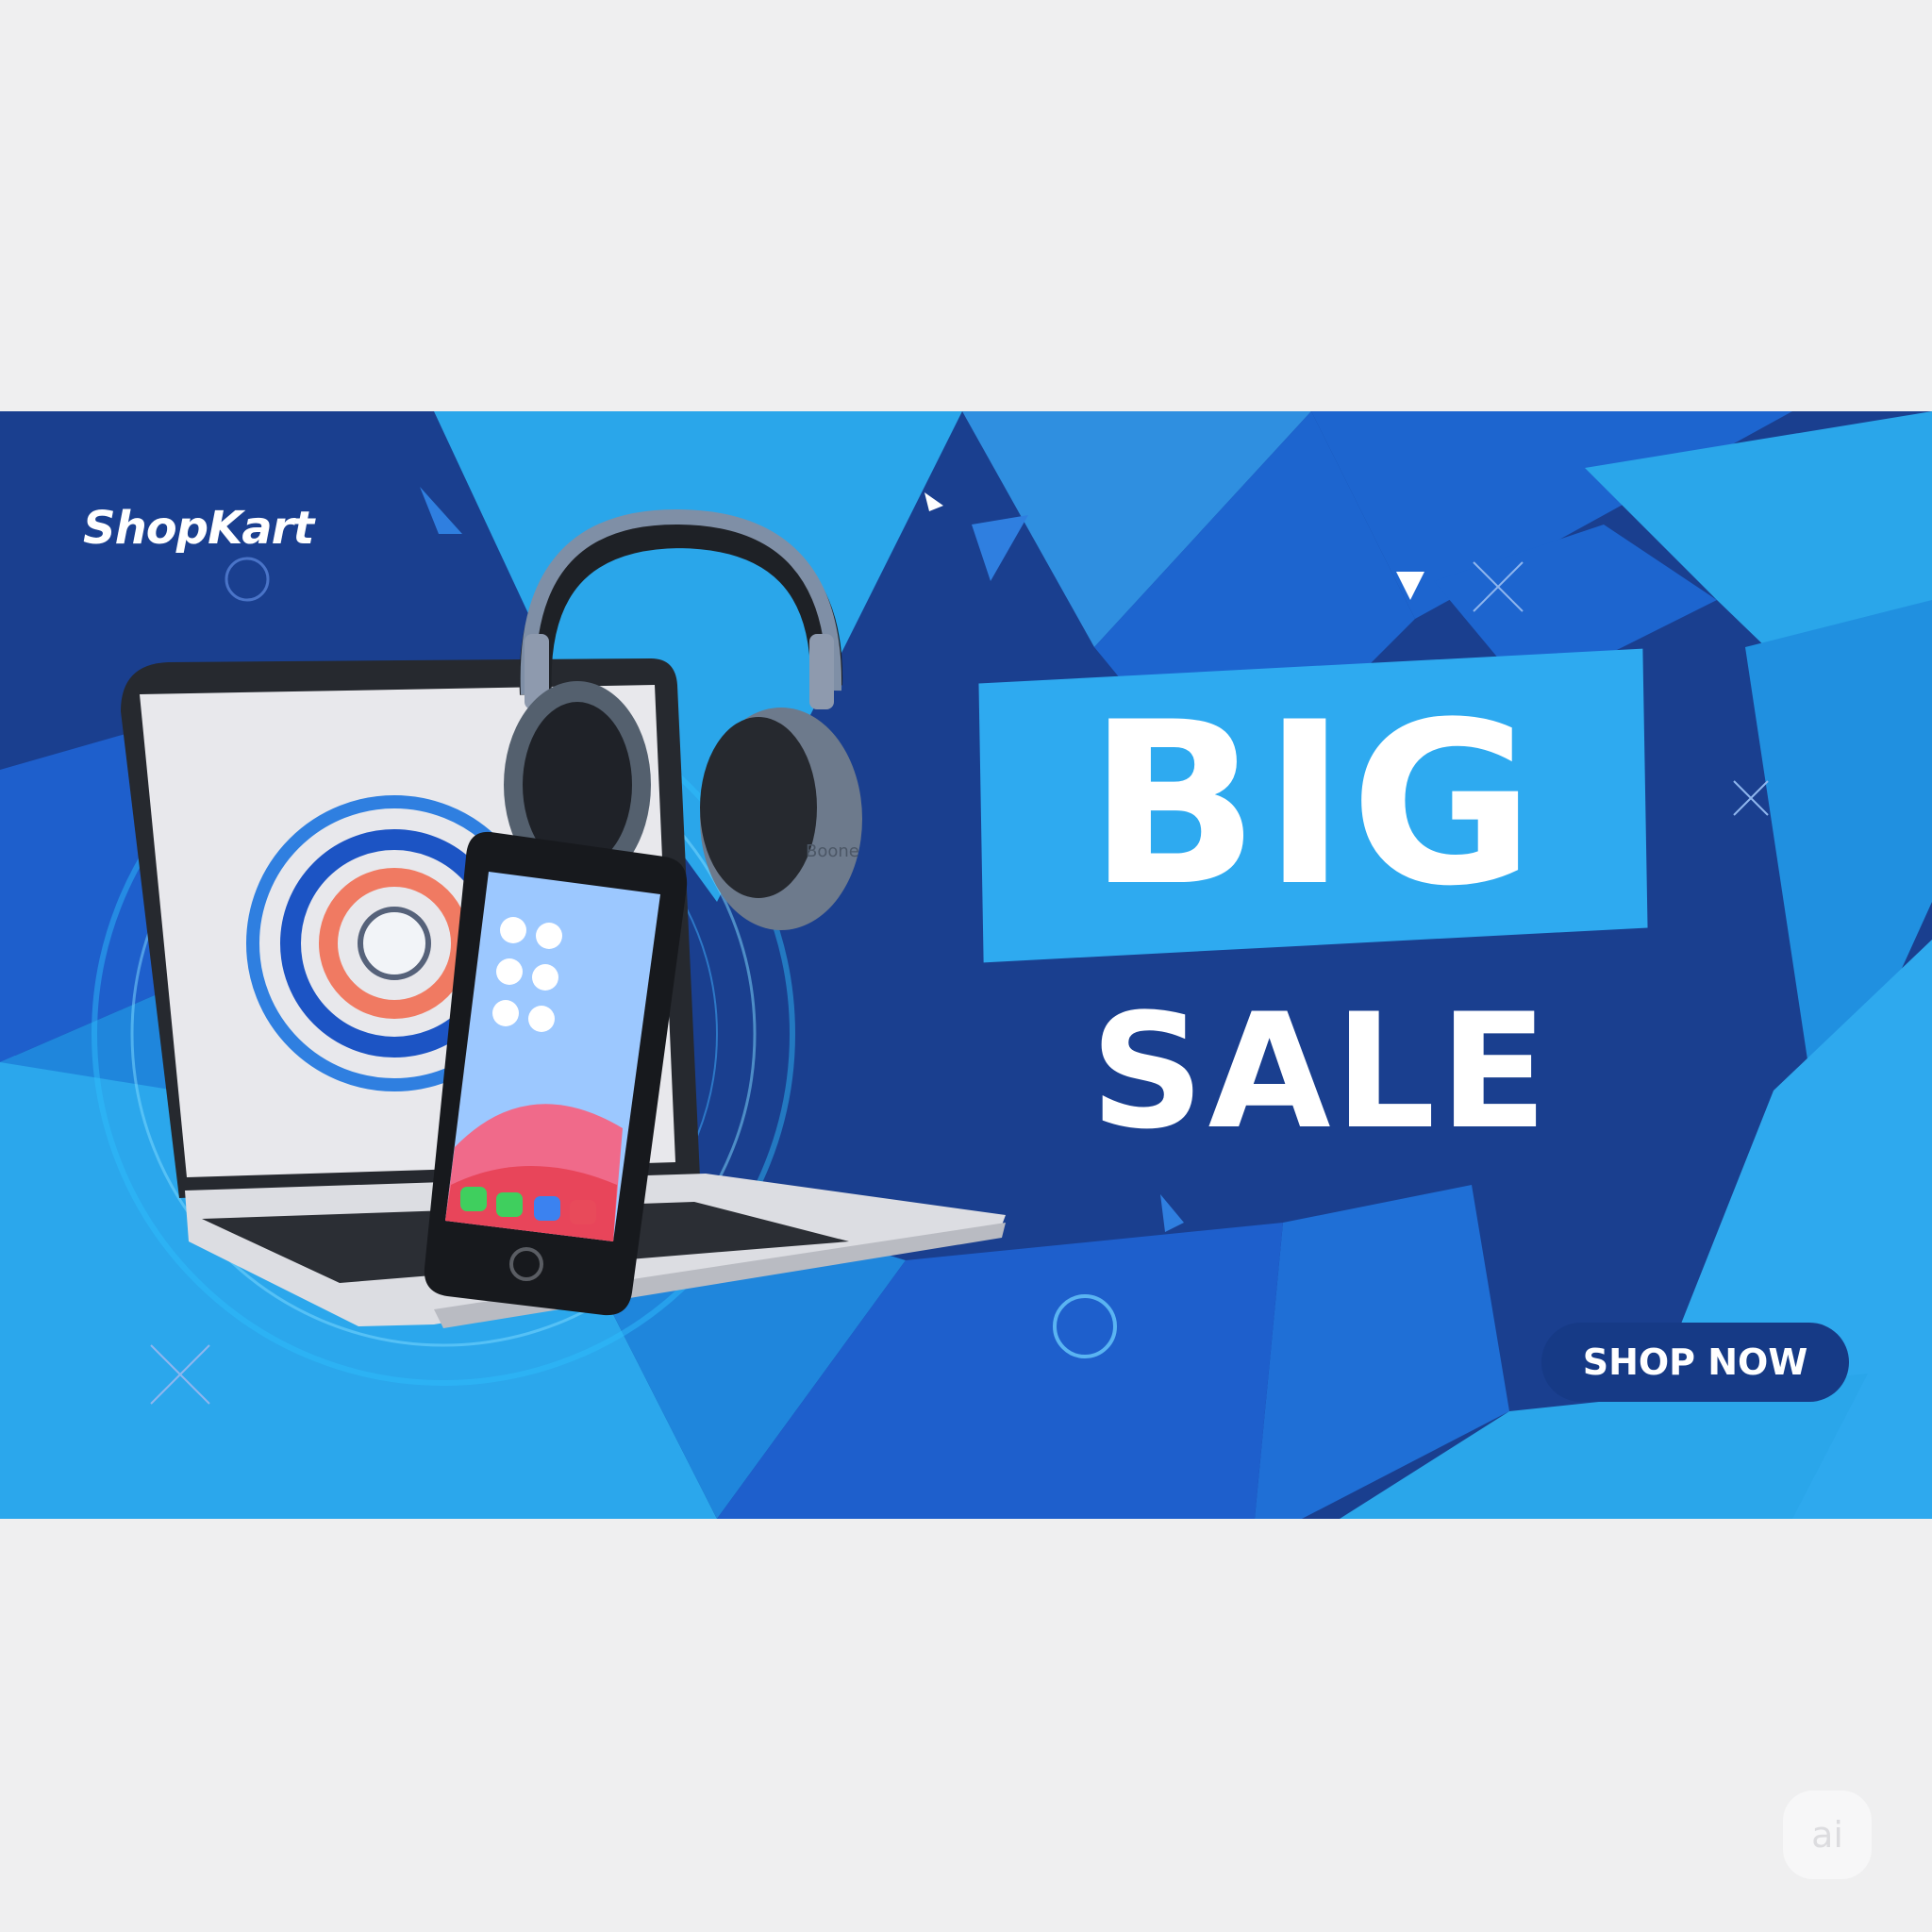 The height and width of the screenshot is (1932, 1932). I want to click on subheadline-text: SALE, so click(1321, 1071).